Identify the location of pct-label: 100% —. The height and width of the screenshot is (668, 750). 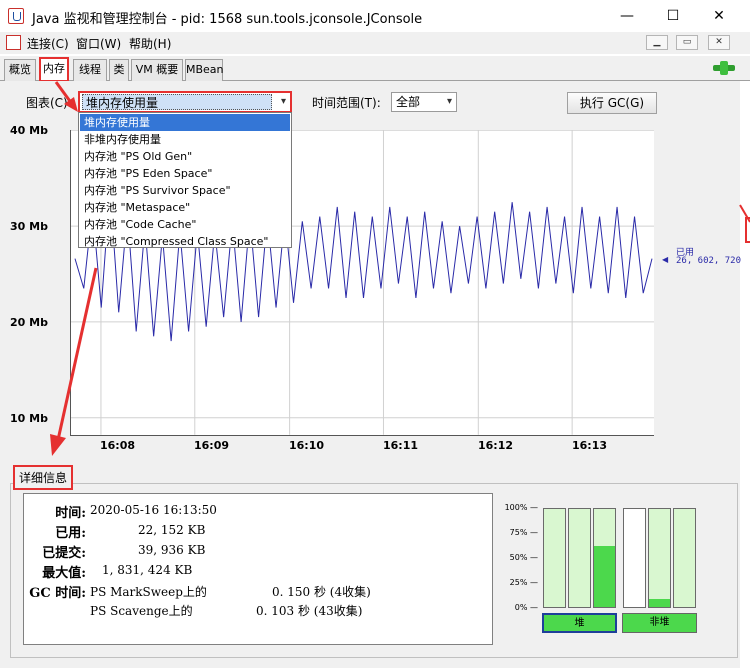
(521, 507).